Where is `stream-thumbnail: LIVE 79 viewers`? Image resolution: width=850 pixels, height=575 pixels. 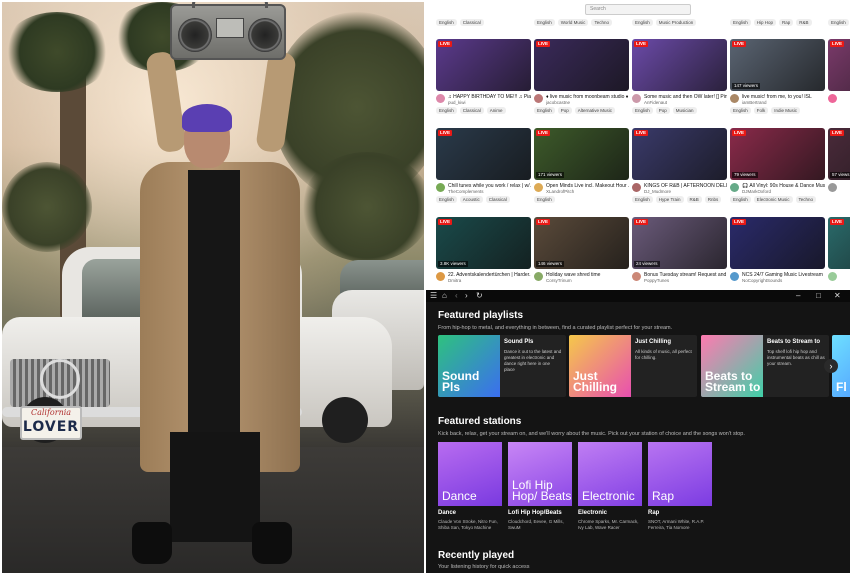 stream-thumbnail: LIVE 79 viewers is located at coordinates (777, 154).